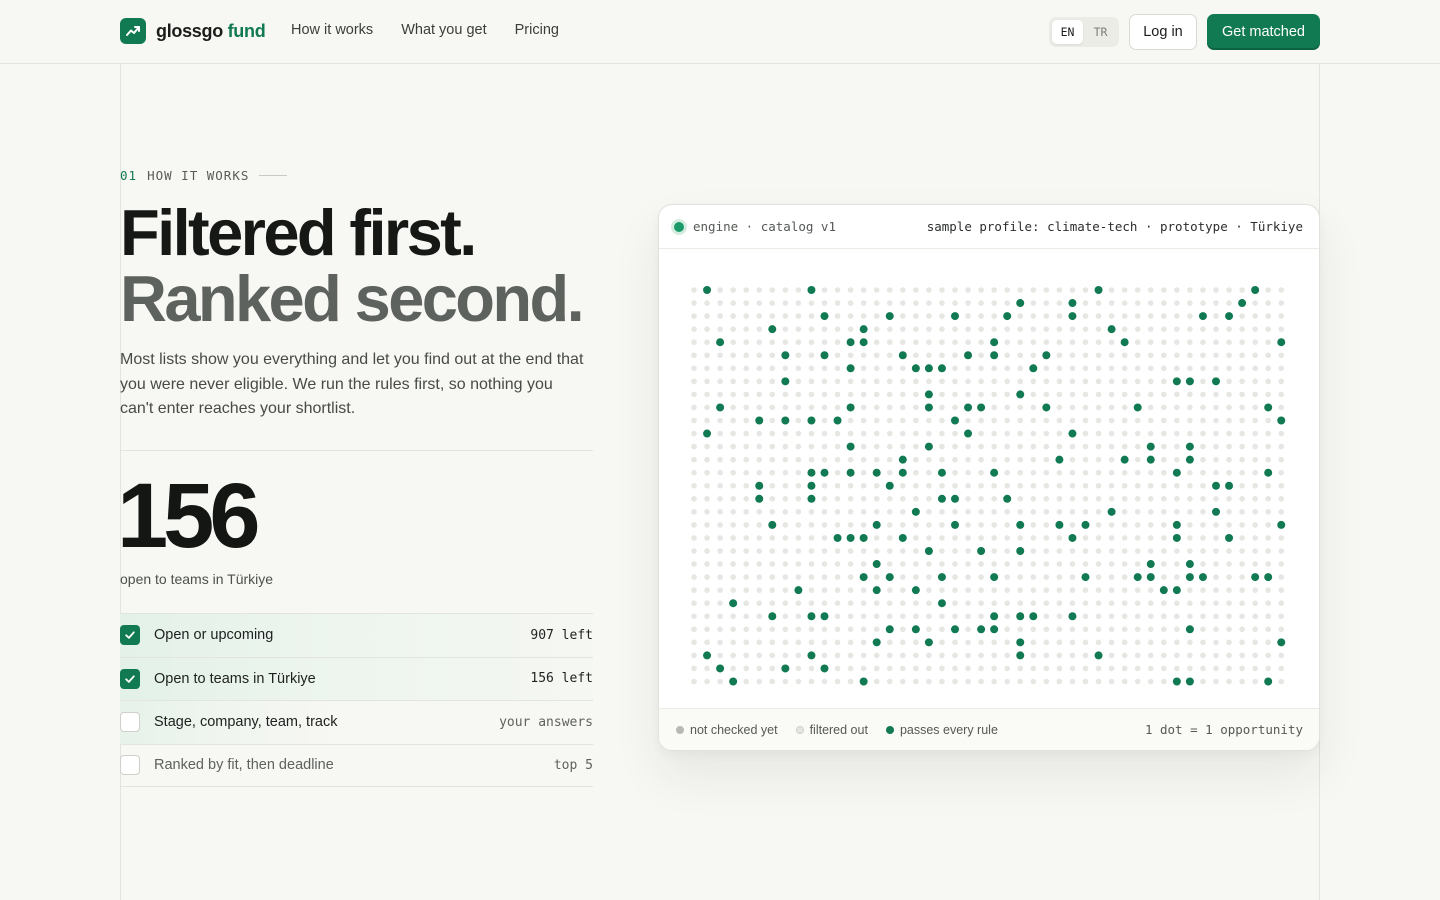  What do you see at coordinates (356, 765) in the screenshot?
I see `rule-row-ranked-by-fit: Ranked by fit, then deadline top 5` at bounding box center [356, 765].